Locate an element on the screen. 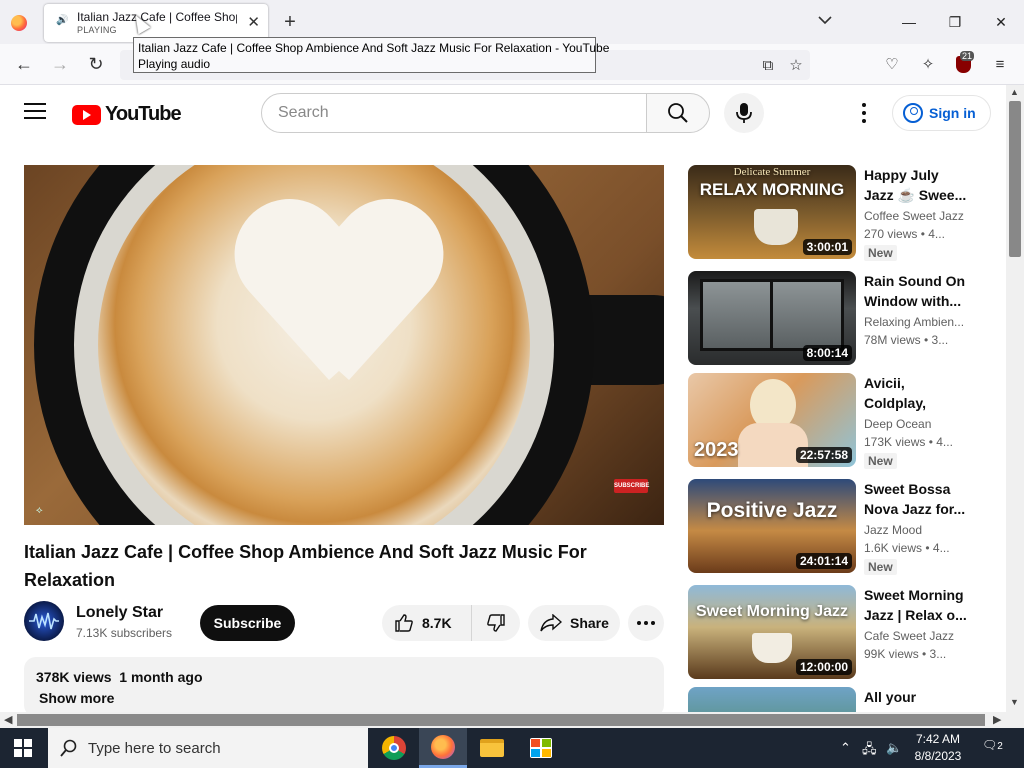 The height and width of the screenshot is (768, 1024). video-thumbnail: 8:00:14 is located at coordinates (772, 318).